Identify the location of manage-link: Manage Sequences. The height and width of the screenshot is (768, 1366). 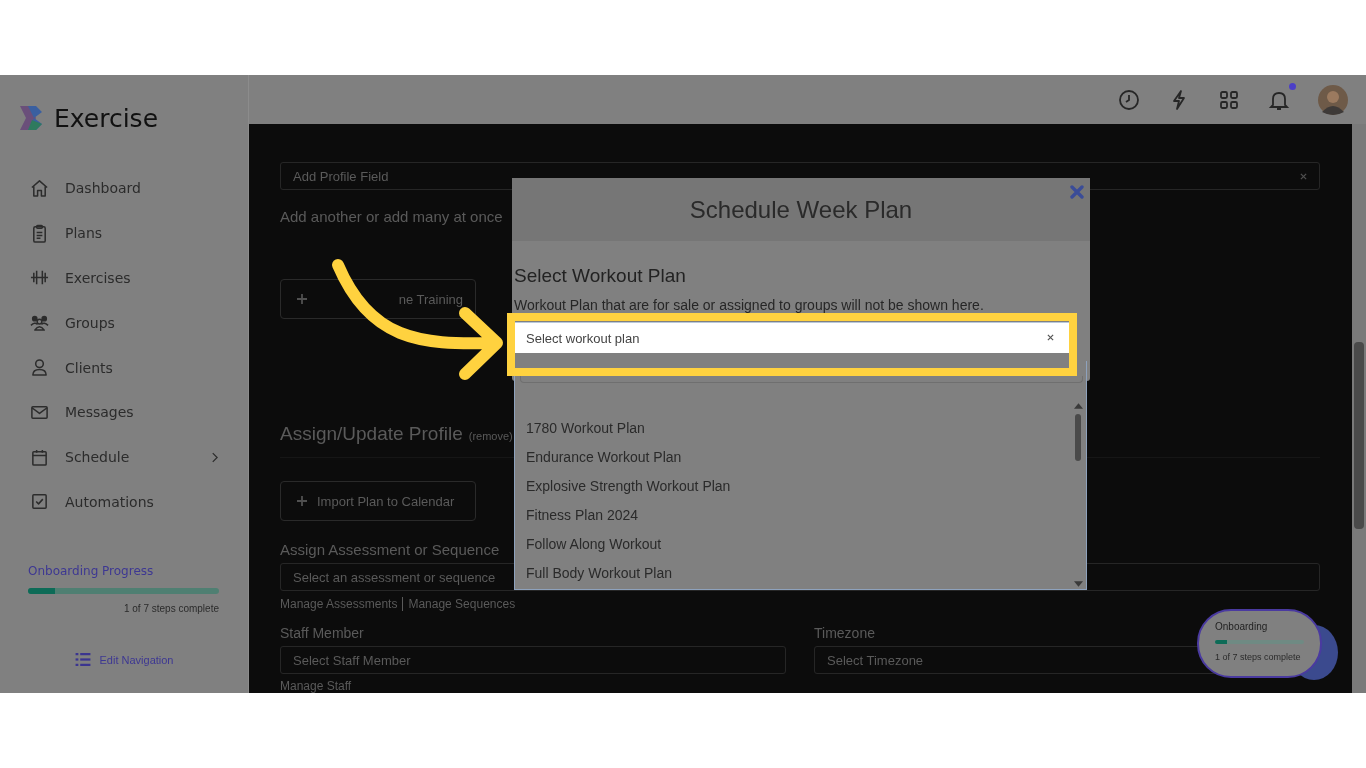
(459, 604).